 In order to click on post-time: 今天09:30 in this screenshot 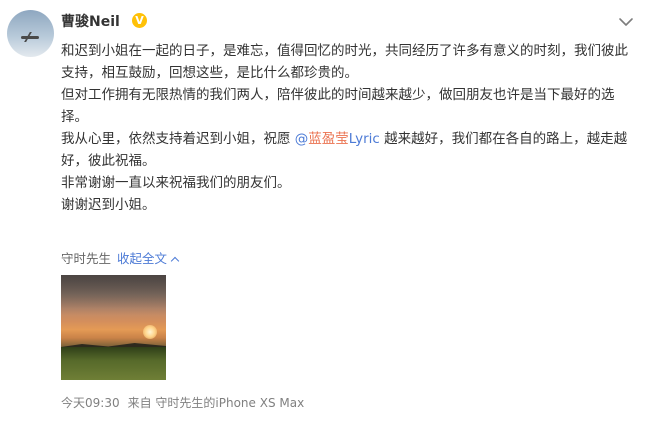, I will do `click(90, 403)`.